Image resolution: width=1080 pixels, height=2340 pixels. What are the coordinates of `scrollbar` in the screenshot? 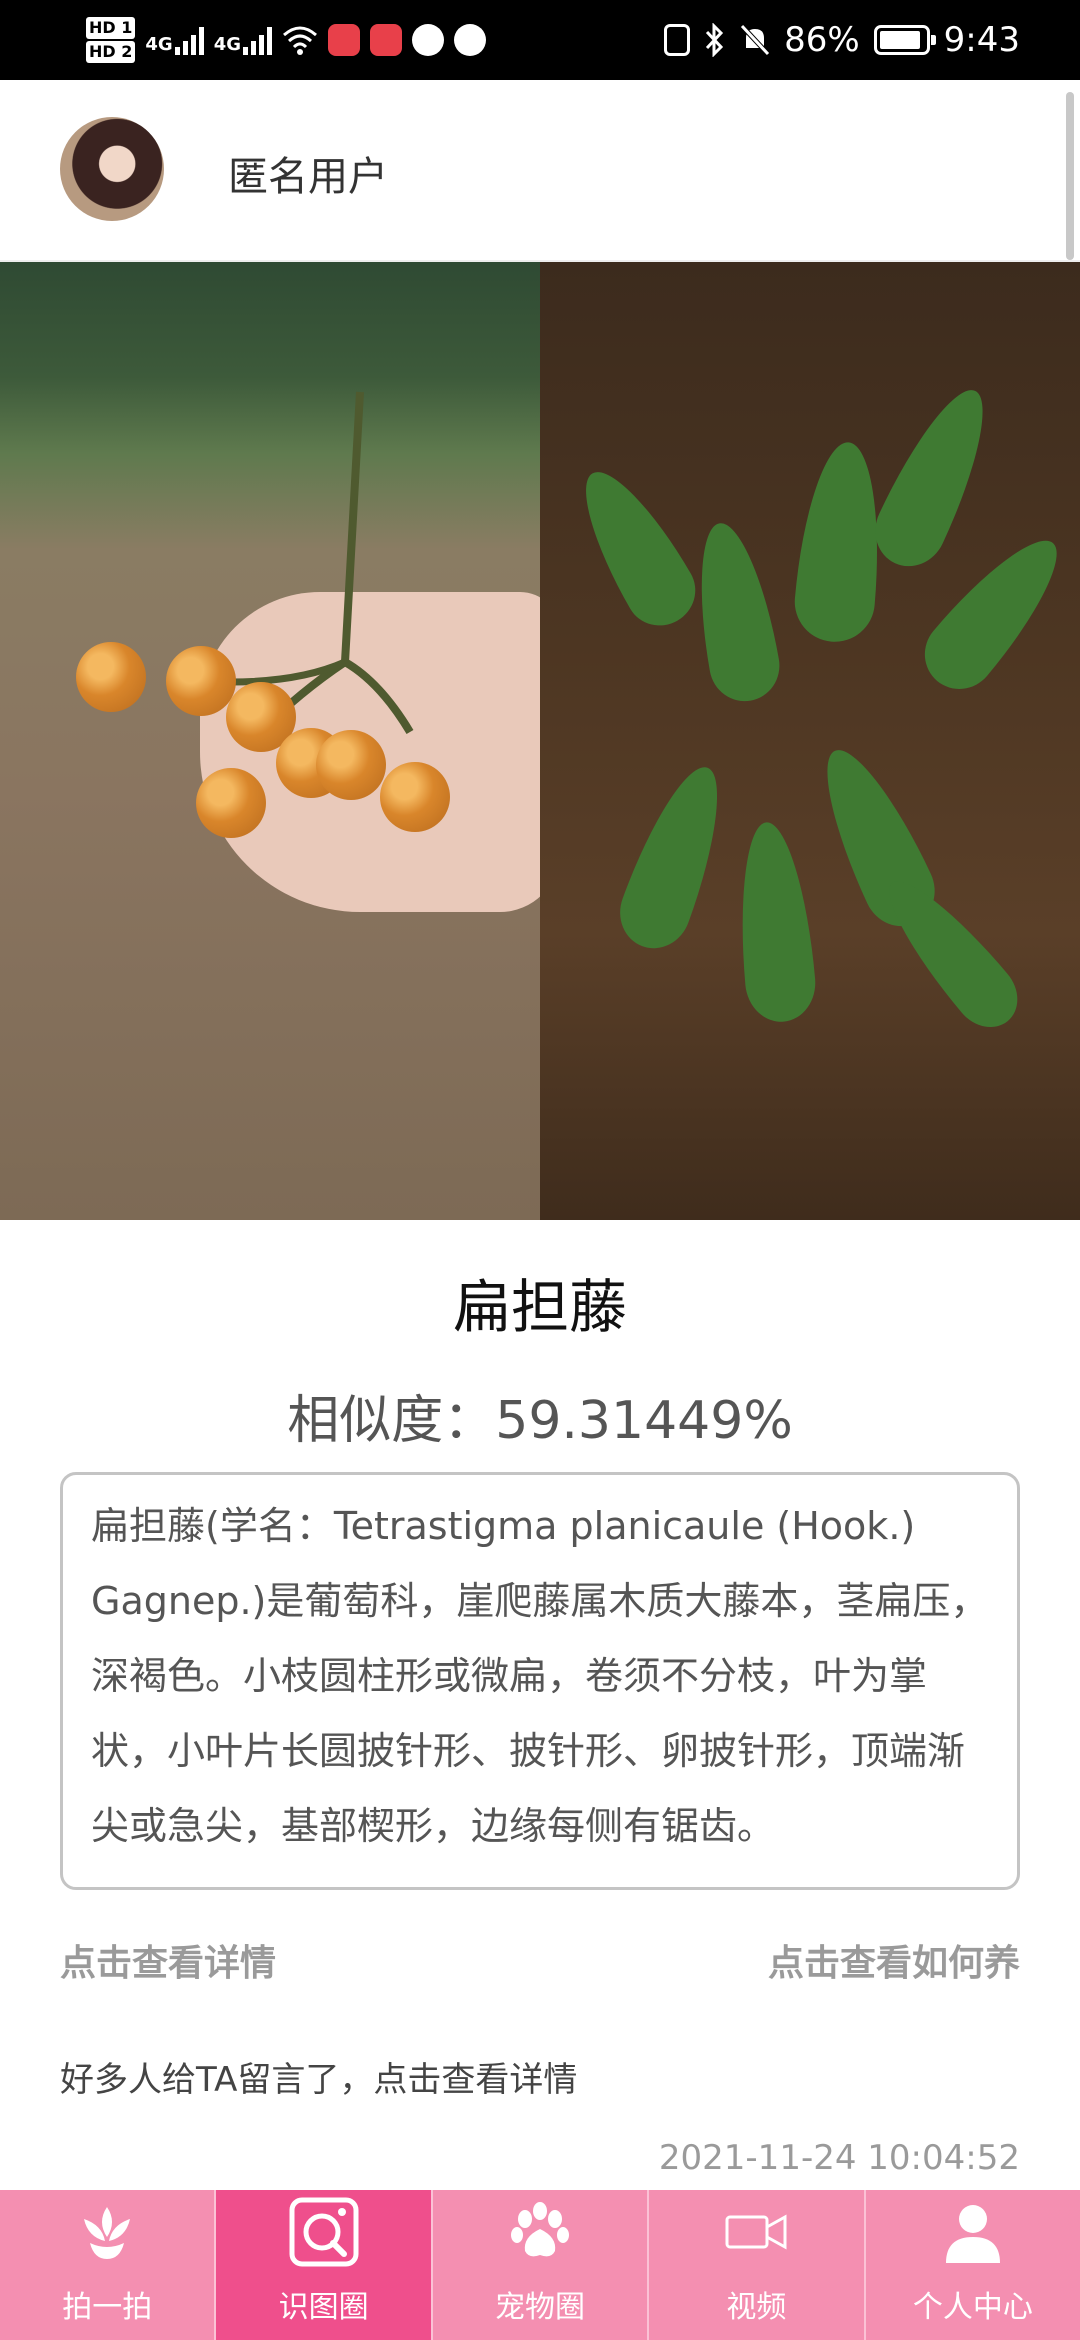 It's located at (1070, 176).